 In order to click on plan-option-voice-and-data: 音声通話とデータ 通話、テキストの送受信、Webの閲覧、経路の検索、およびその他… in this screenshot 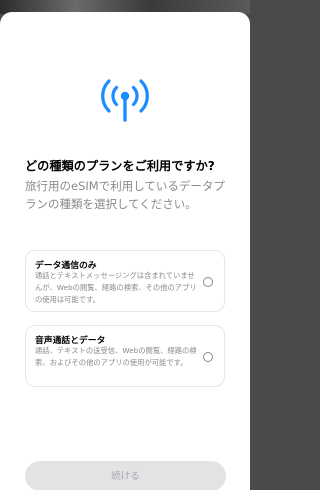, I will do `click(125, 356)`.